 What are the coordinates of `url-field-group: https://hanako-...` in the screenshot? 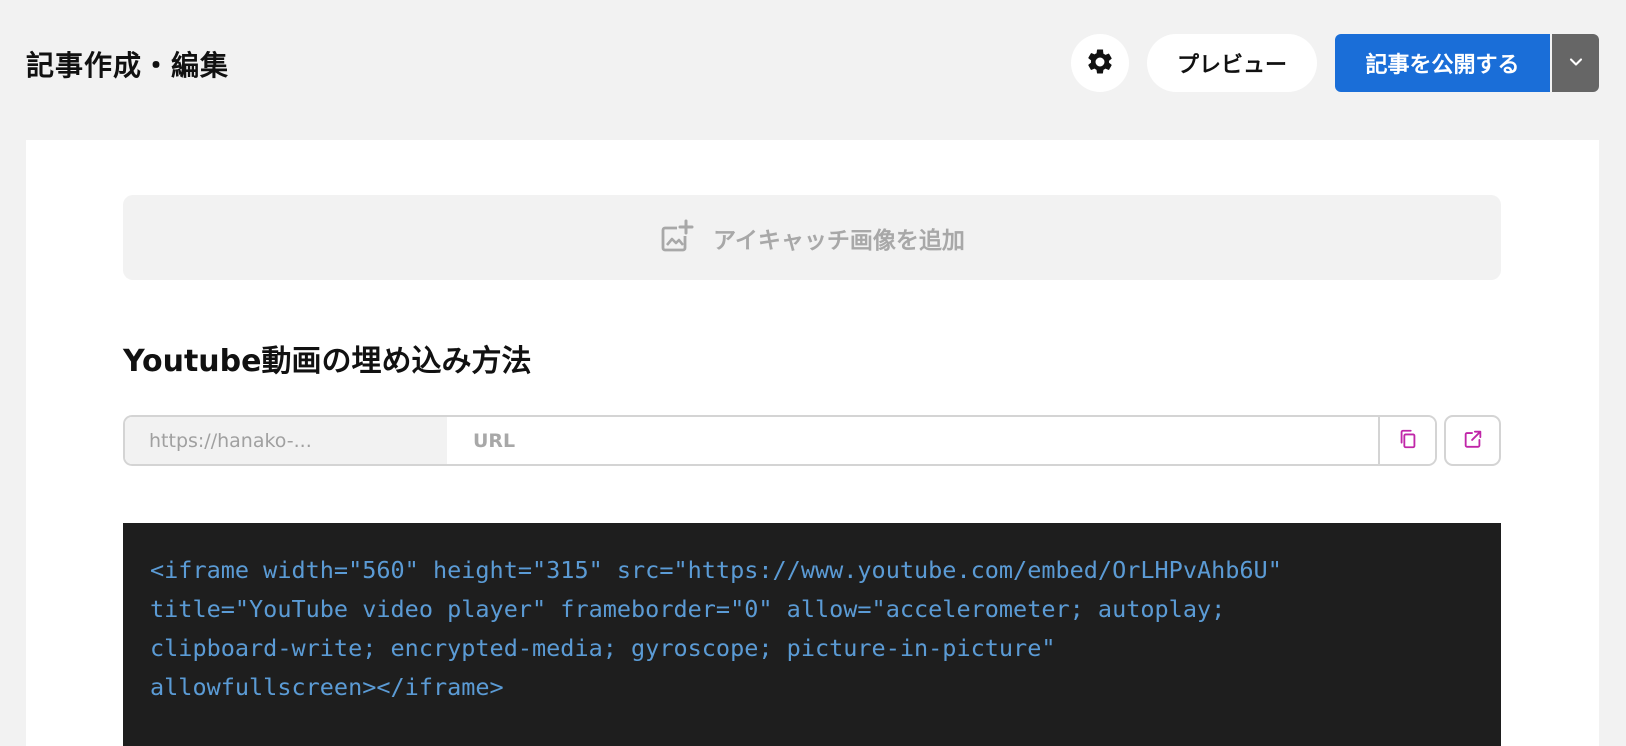 It's located at (780, 440).